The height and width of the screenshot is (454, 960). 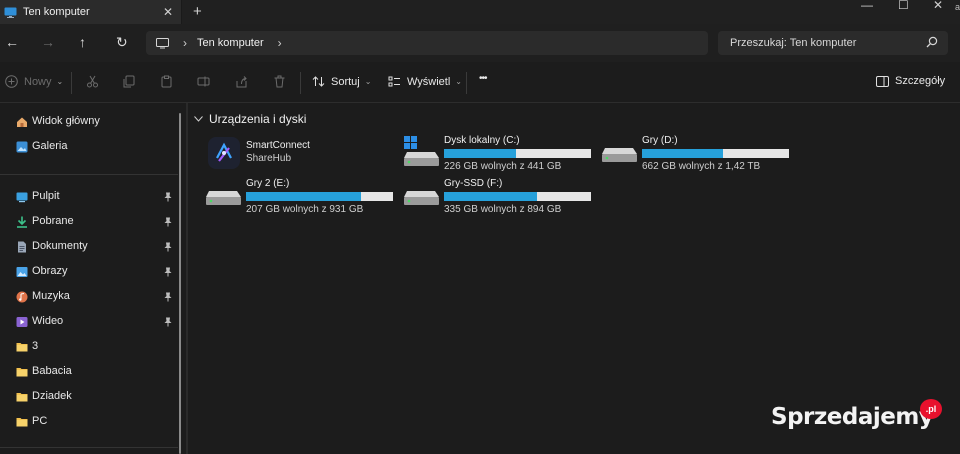 I want to click on cut-button, so click(x=92, y=81).